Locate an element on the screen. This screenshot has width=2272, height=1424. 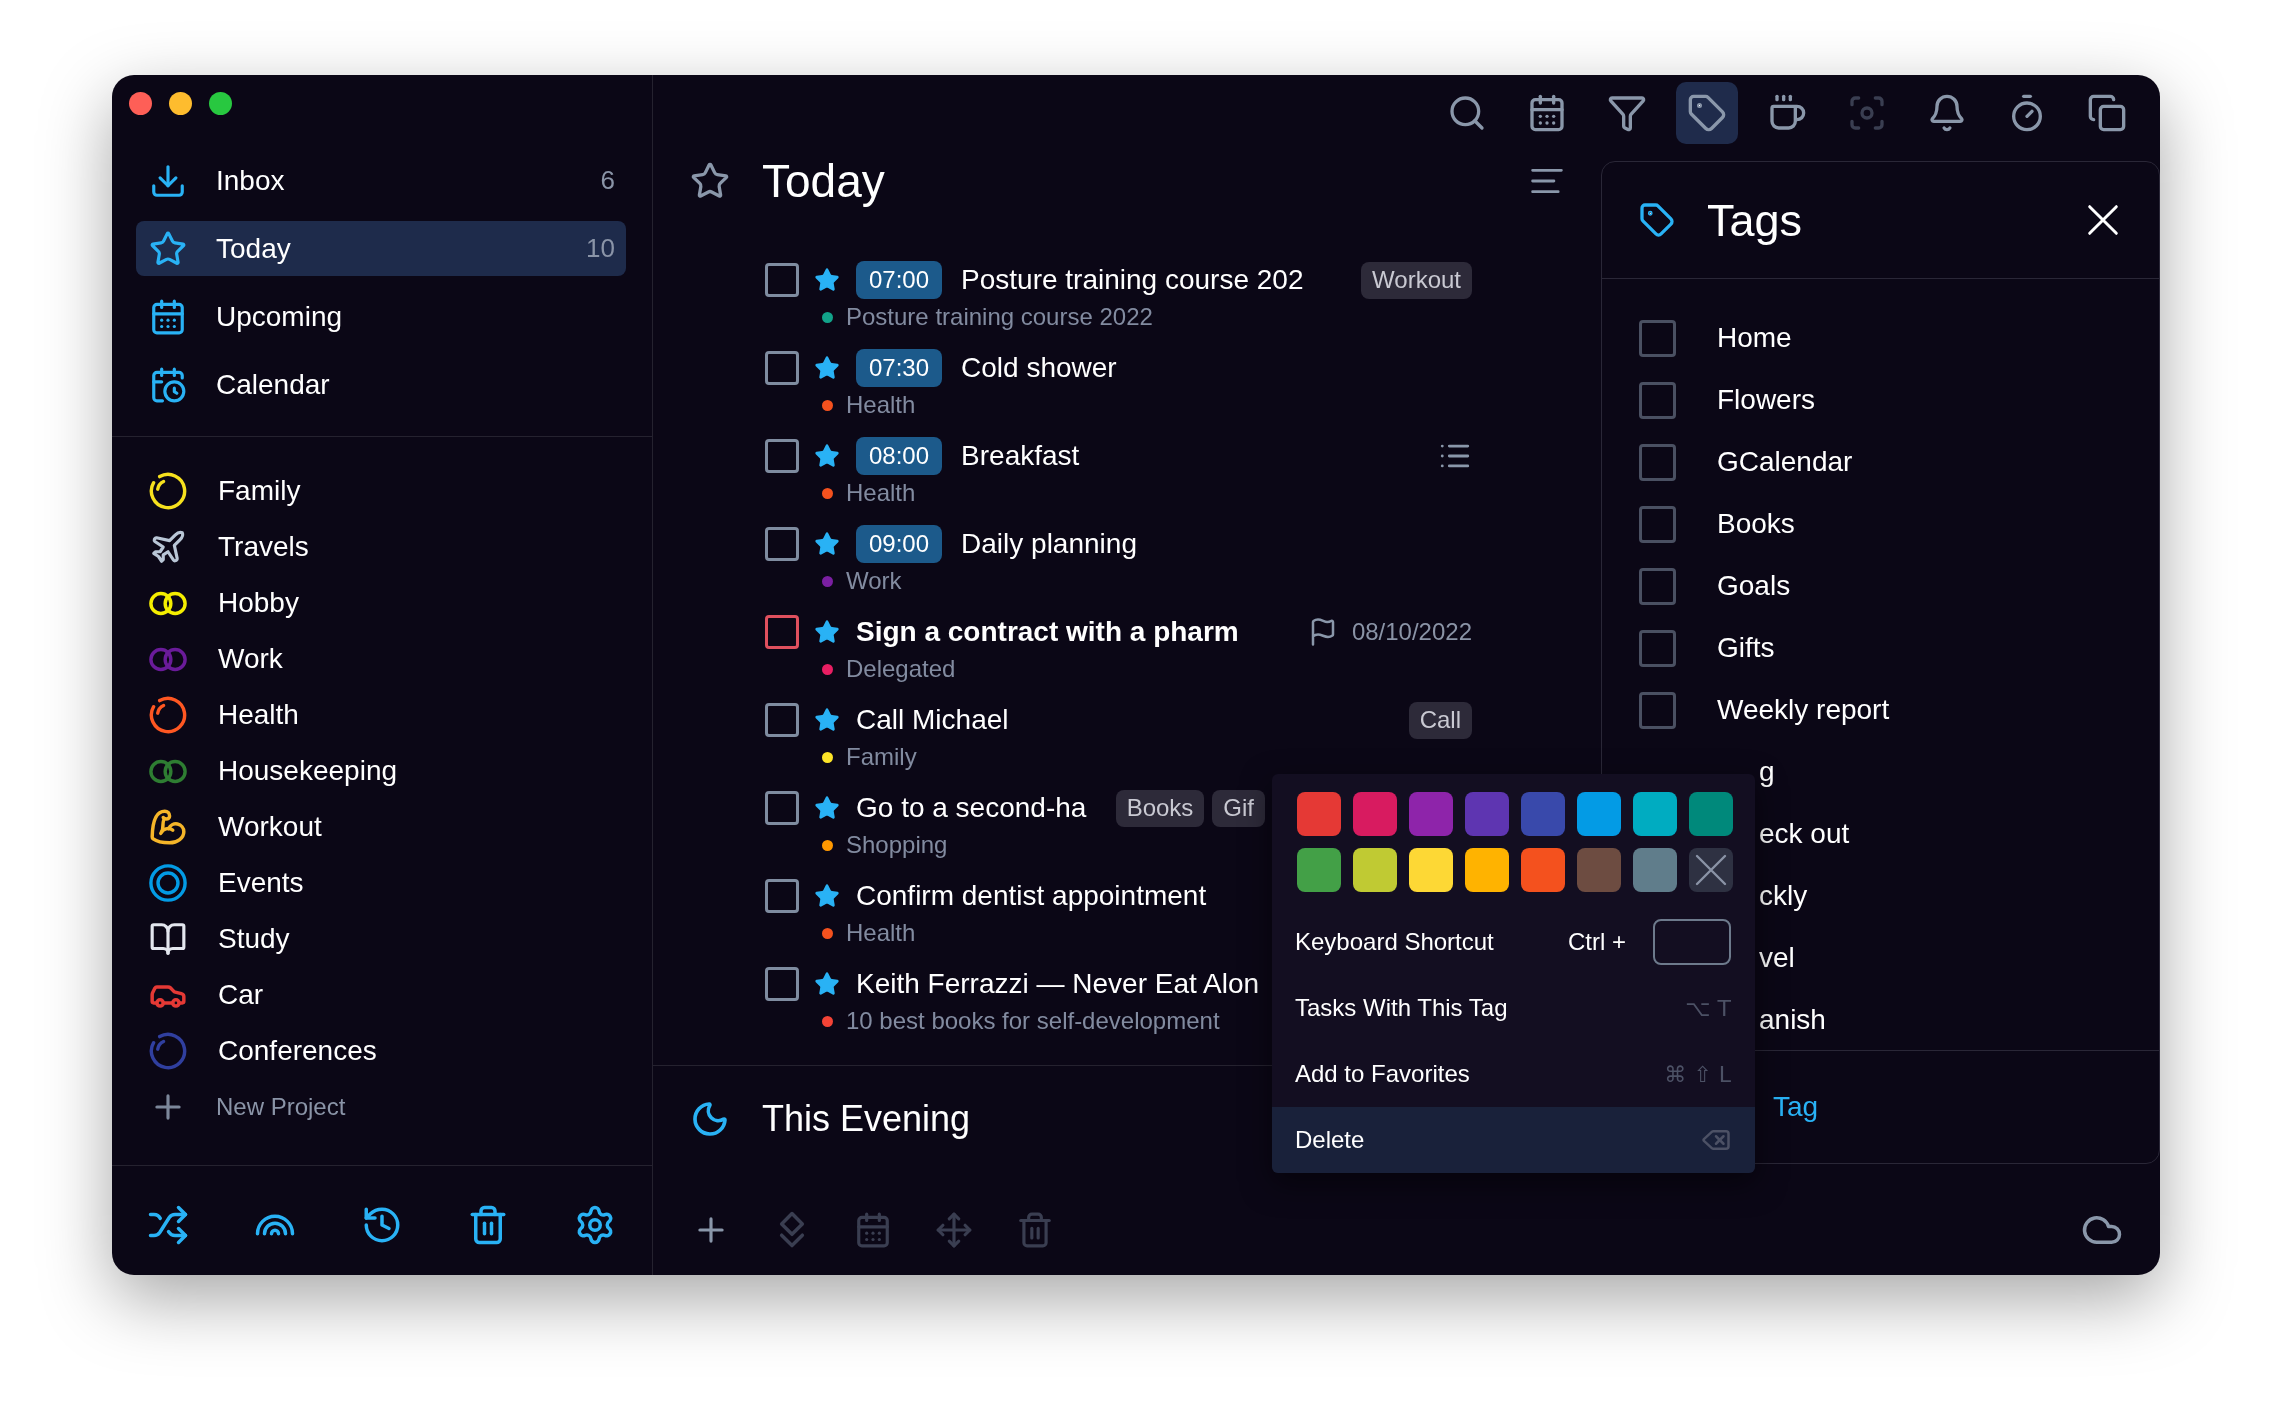
task-title: Breakfast is located at coordinates (1020, 456).